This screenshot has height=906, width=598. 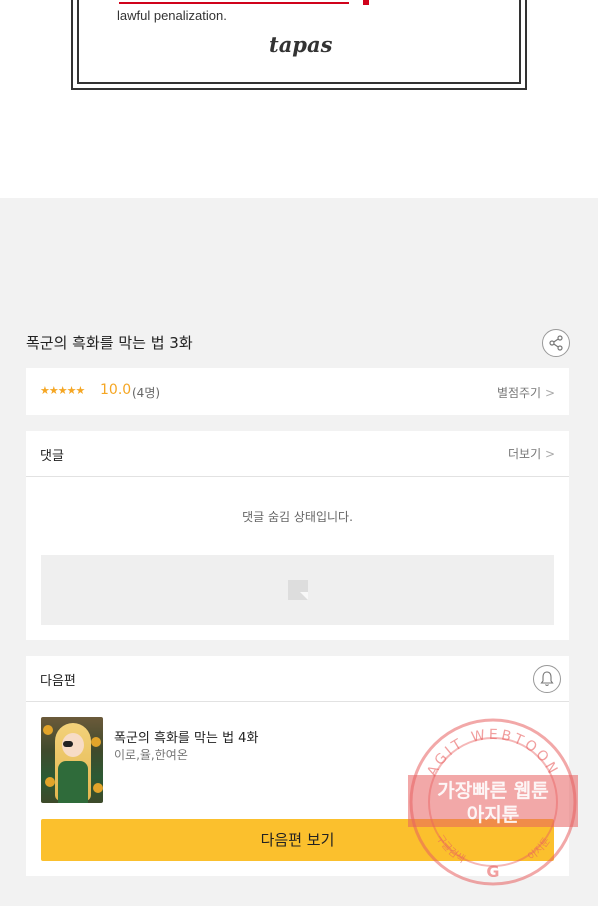 I want to click on bell-icon, so click(x=547, y=679).